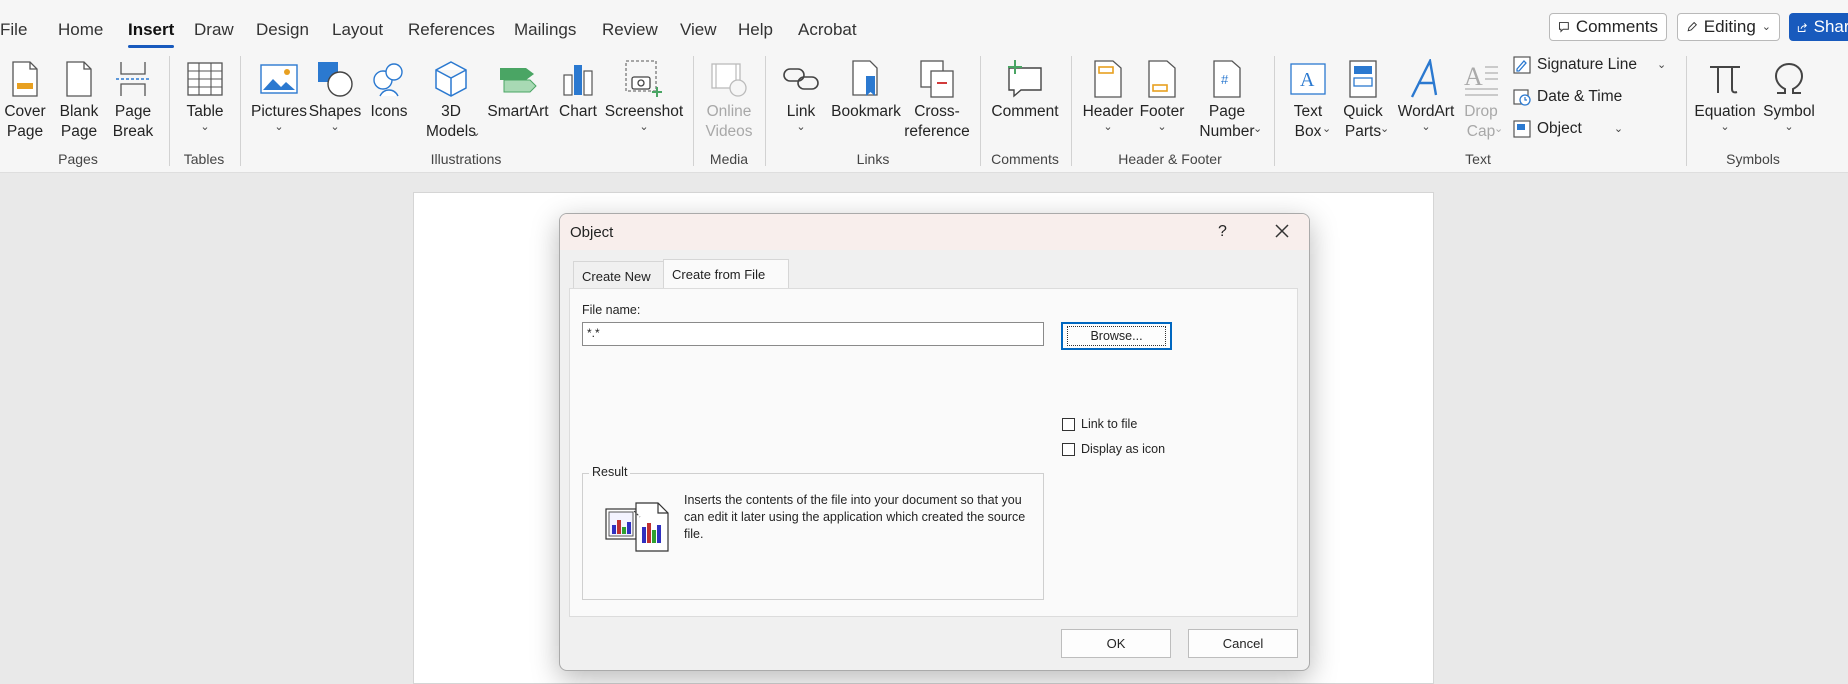 The height and width of the screenshot is (684, 1848). I want to click on quick-parts-icon, so click(1363, 79).